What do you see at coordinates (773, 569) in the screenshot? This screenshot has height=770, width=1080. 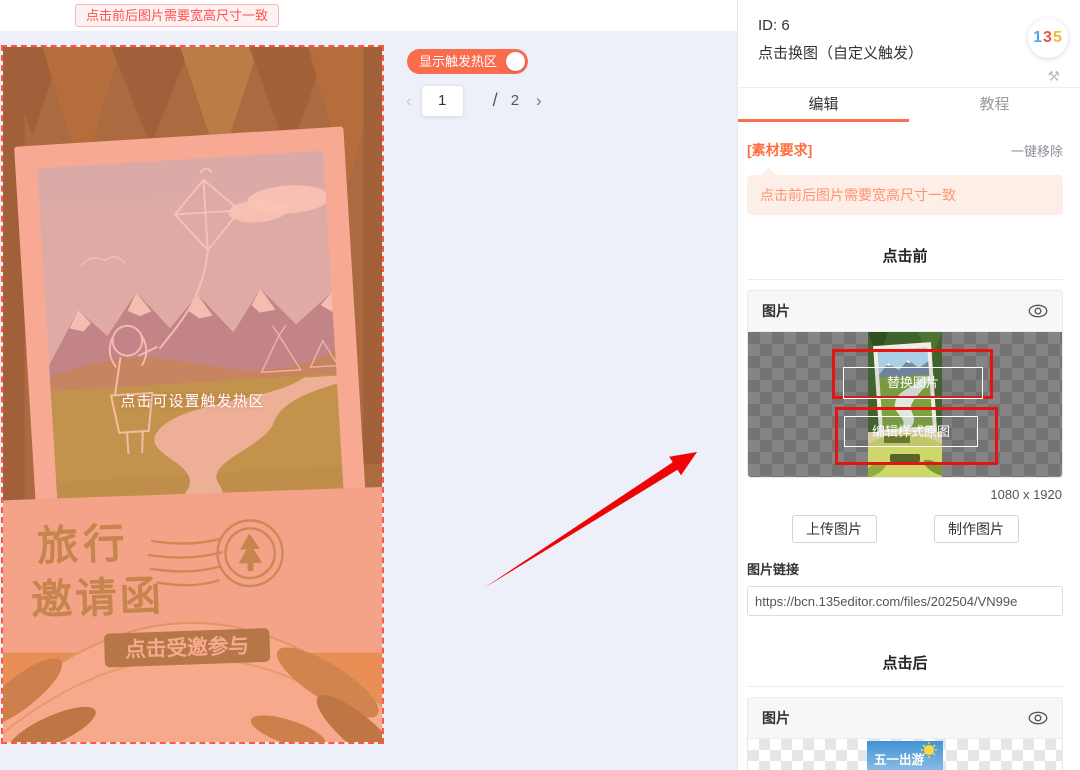 I see `image-link-label: 图片链接` at bounding box center [773, 569].